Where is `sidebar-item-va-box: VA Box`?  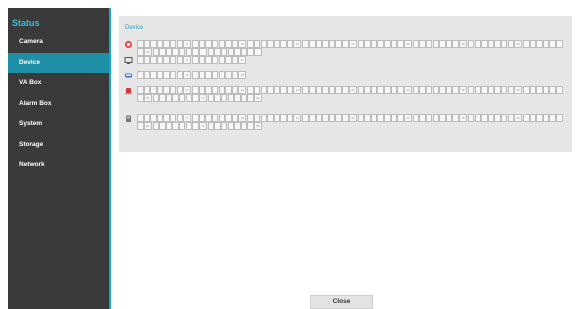
sidebar-item-va-box: VA Box is located at coordinates (58, 83).